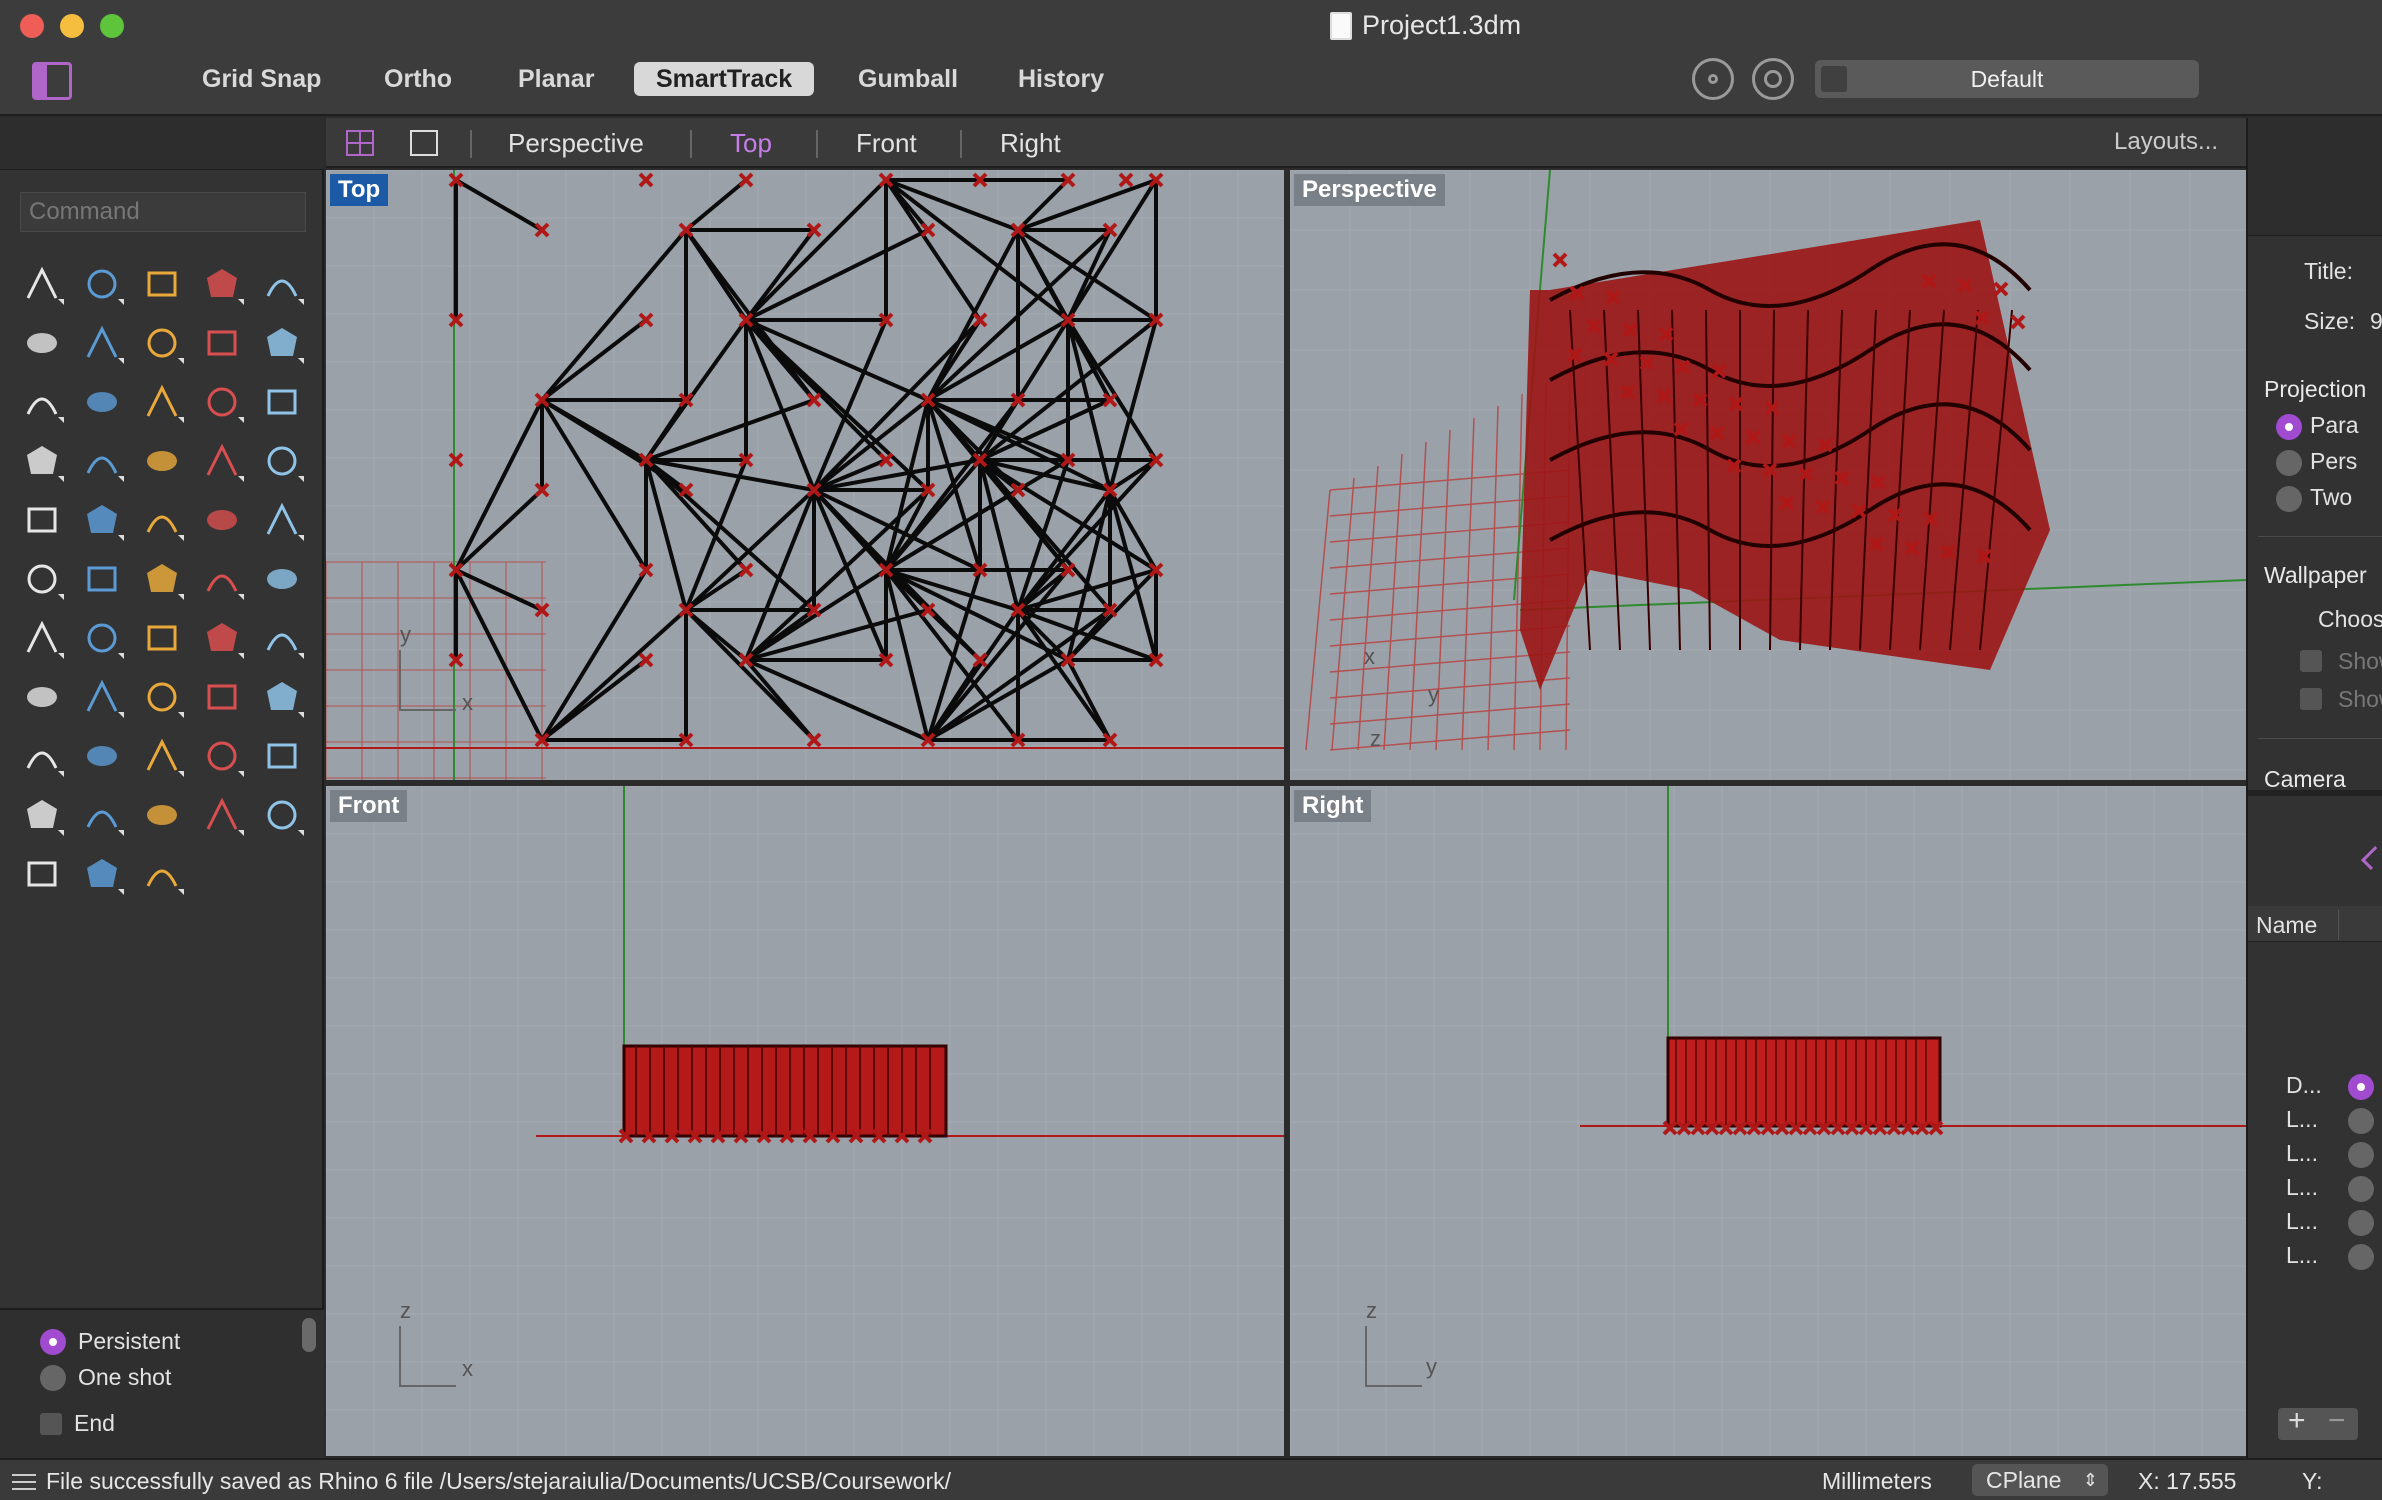  What do you see at coordinates (2333, 461) in the screenshot?
I see `projection-perspective-option: Pers` at bounding box center [2333, 461].